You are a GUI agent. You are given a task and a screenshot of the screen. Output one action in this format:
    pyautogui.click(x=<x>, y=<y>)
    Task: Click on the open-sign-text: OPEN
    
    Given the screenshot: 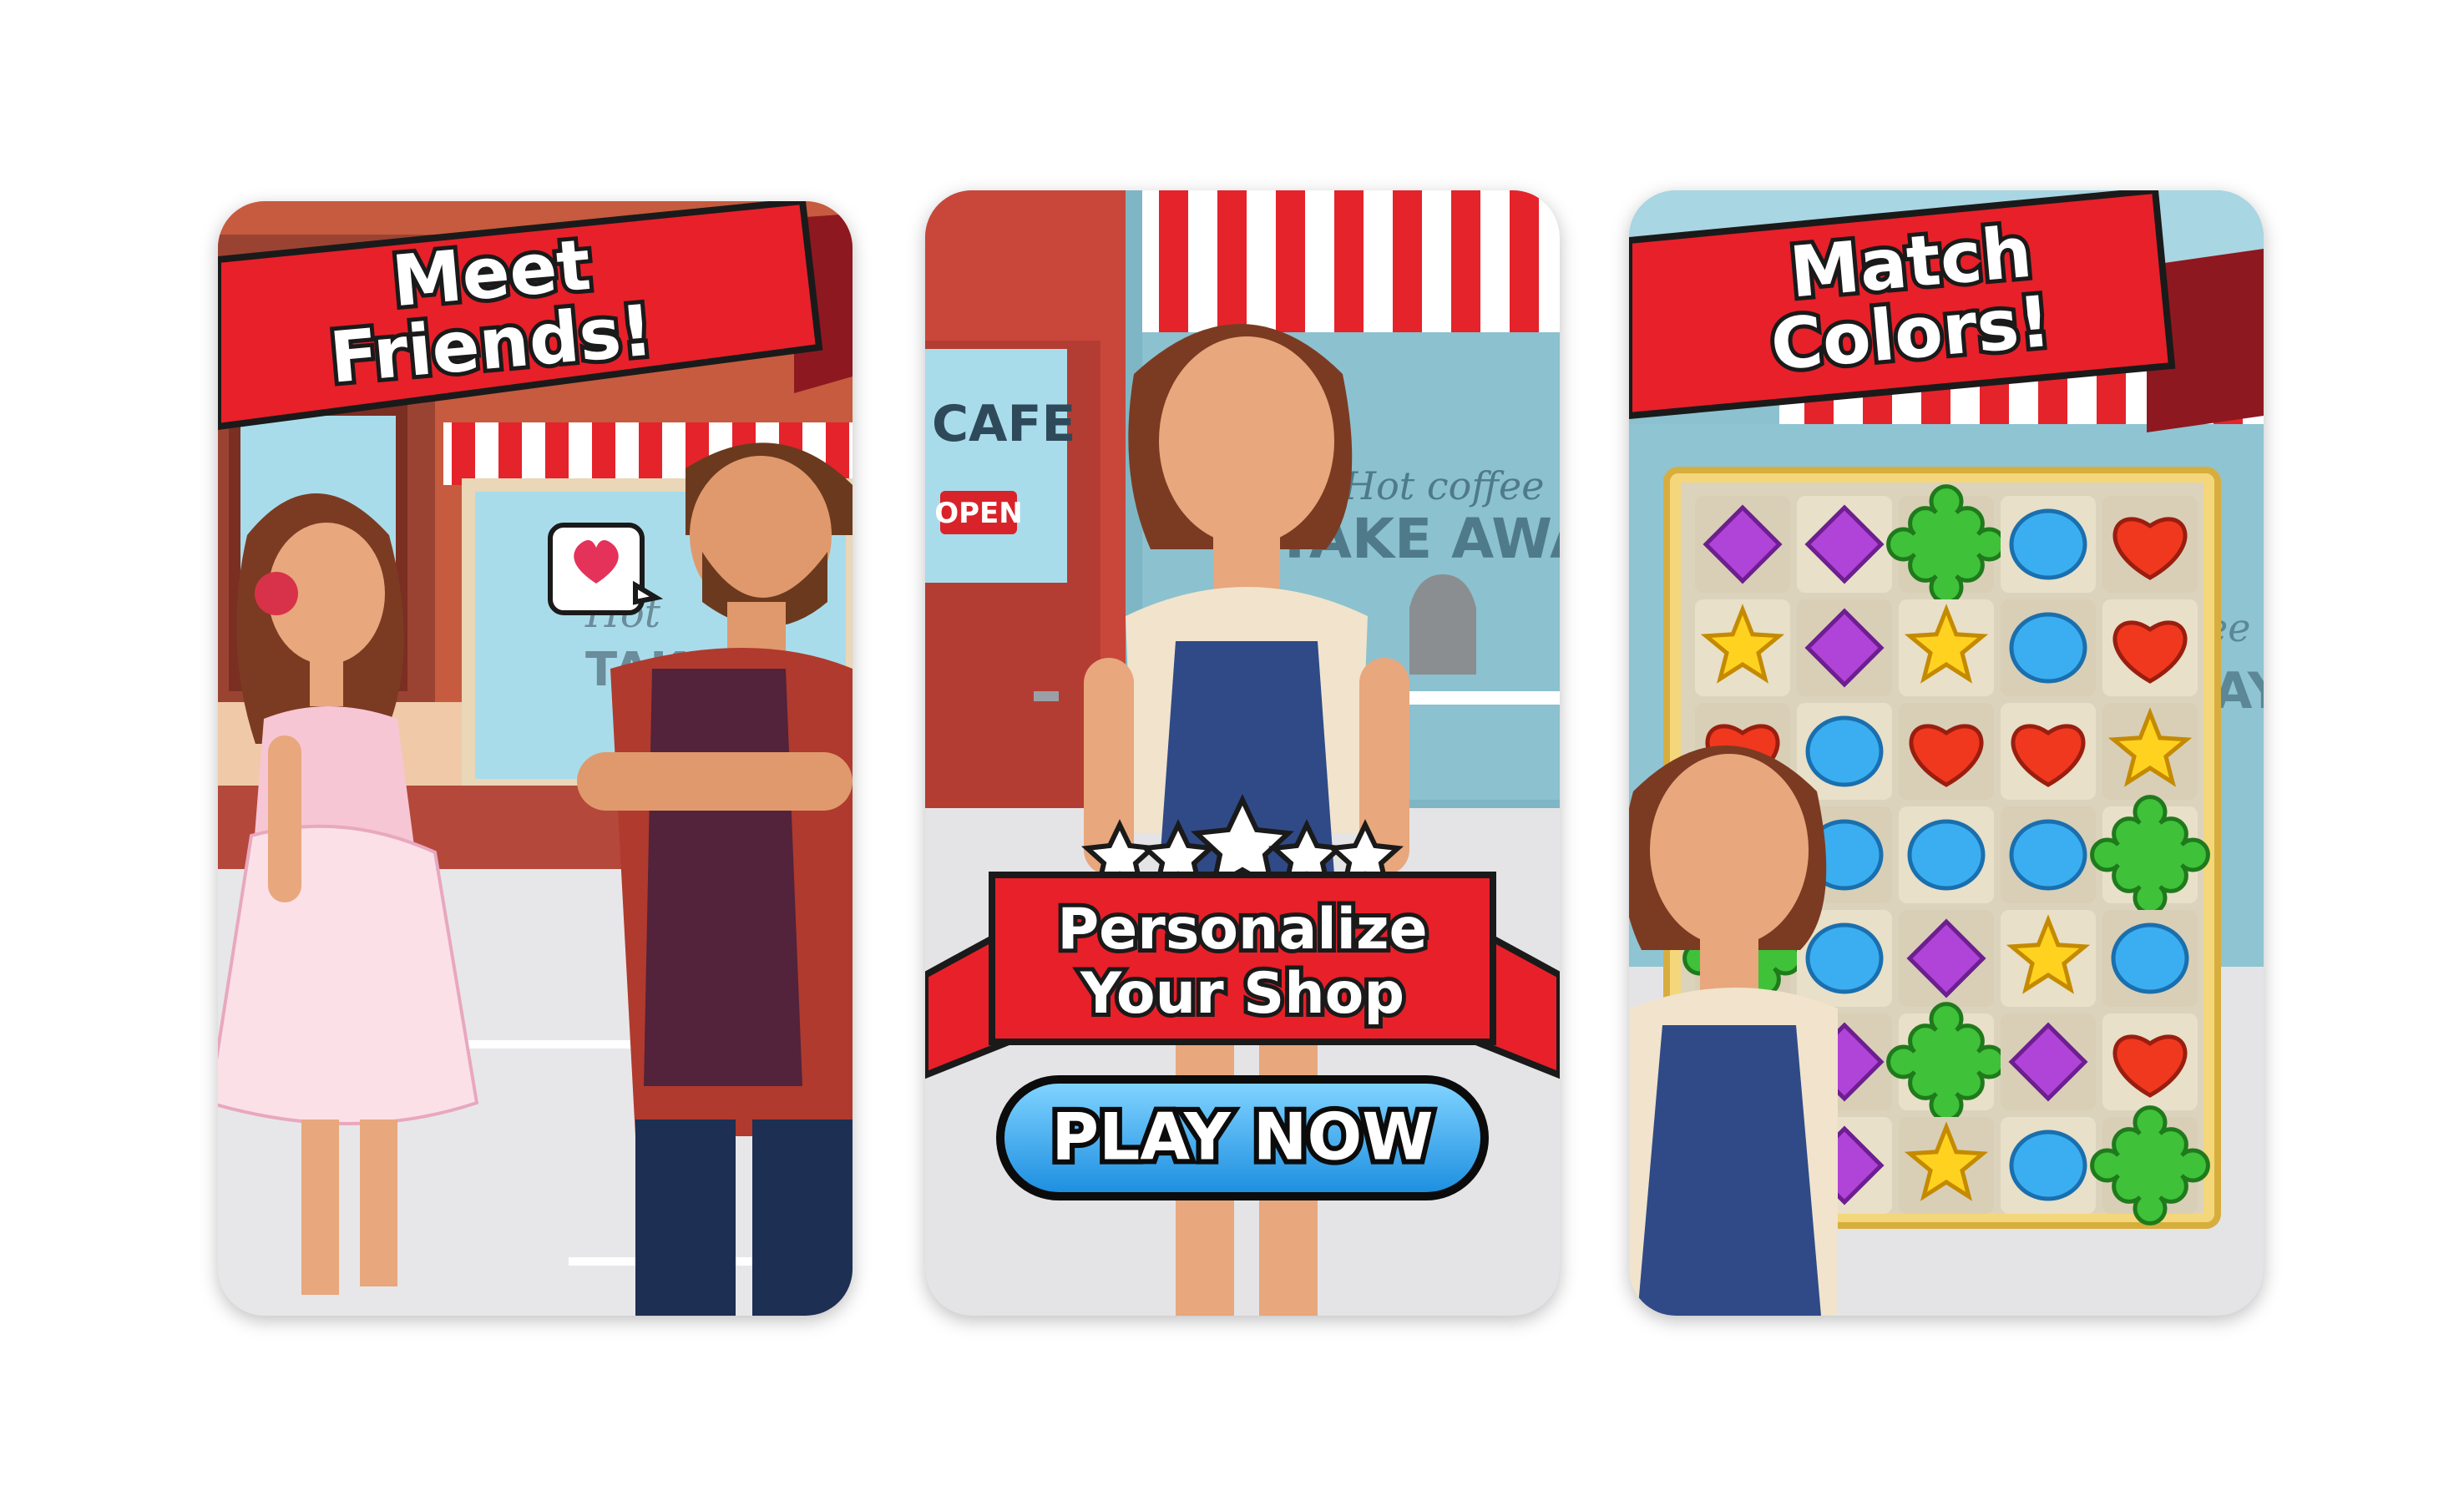 What is the action you would take?
    pyautogui.click(x=978, y=513)
    